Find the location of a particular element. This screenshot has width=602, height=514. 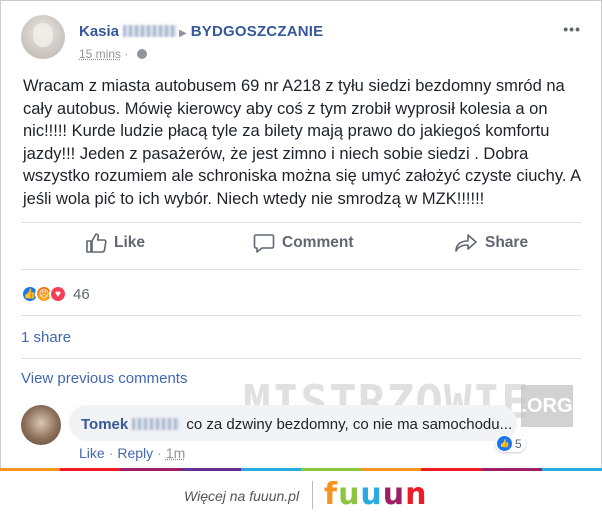

author-avatar is located at coordinates (43, 37).